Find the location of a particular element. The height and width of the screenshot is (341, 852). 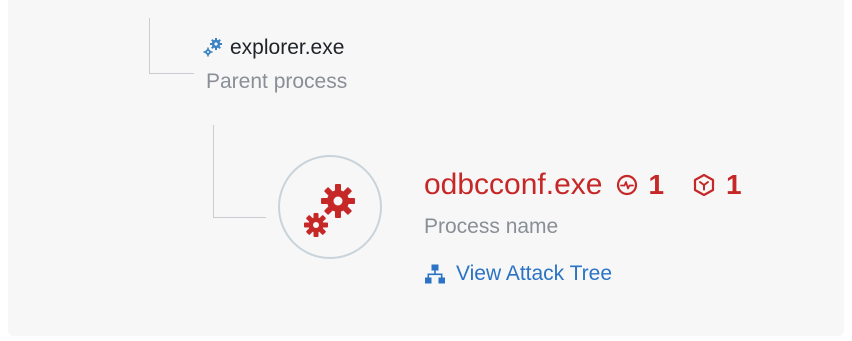

tree-connector-child is located at coordinates (239, 171).